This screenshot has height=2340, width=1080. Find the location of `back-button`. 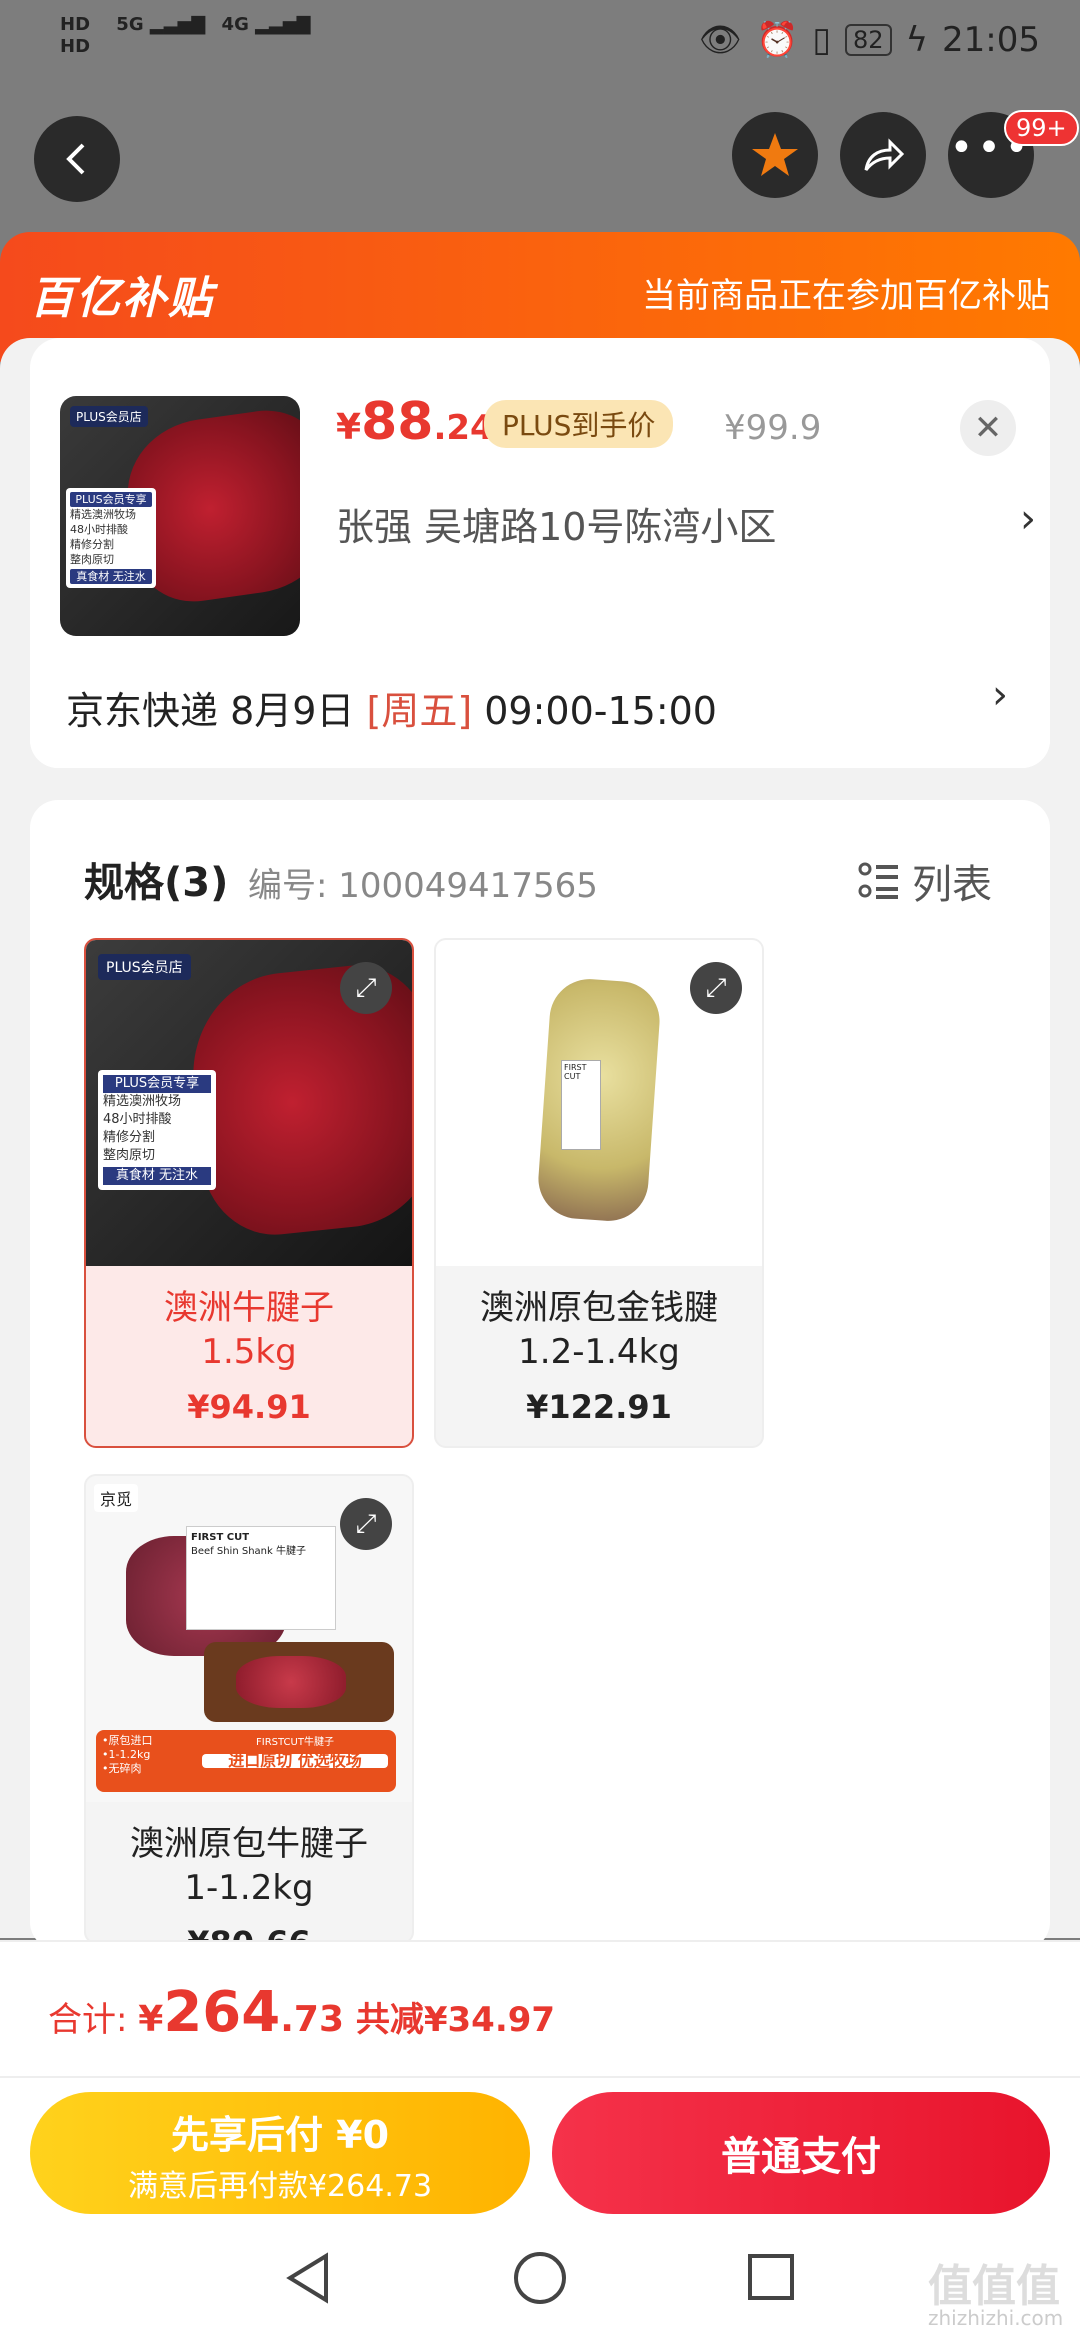

back-button is located at coordinates (77, 159).